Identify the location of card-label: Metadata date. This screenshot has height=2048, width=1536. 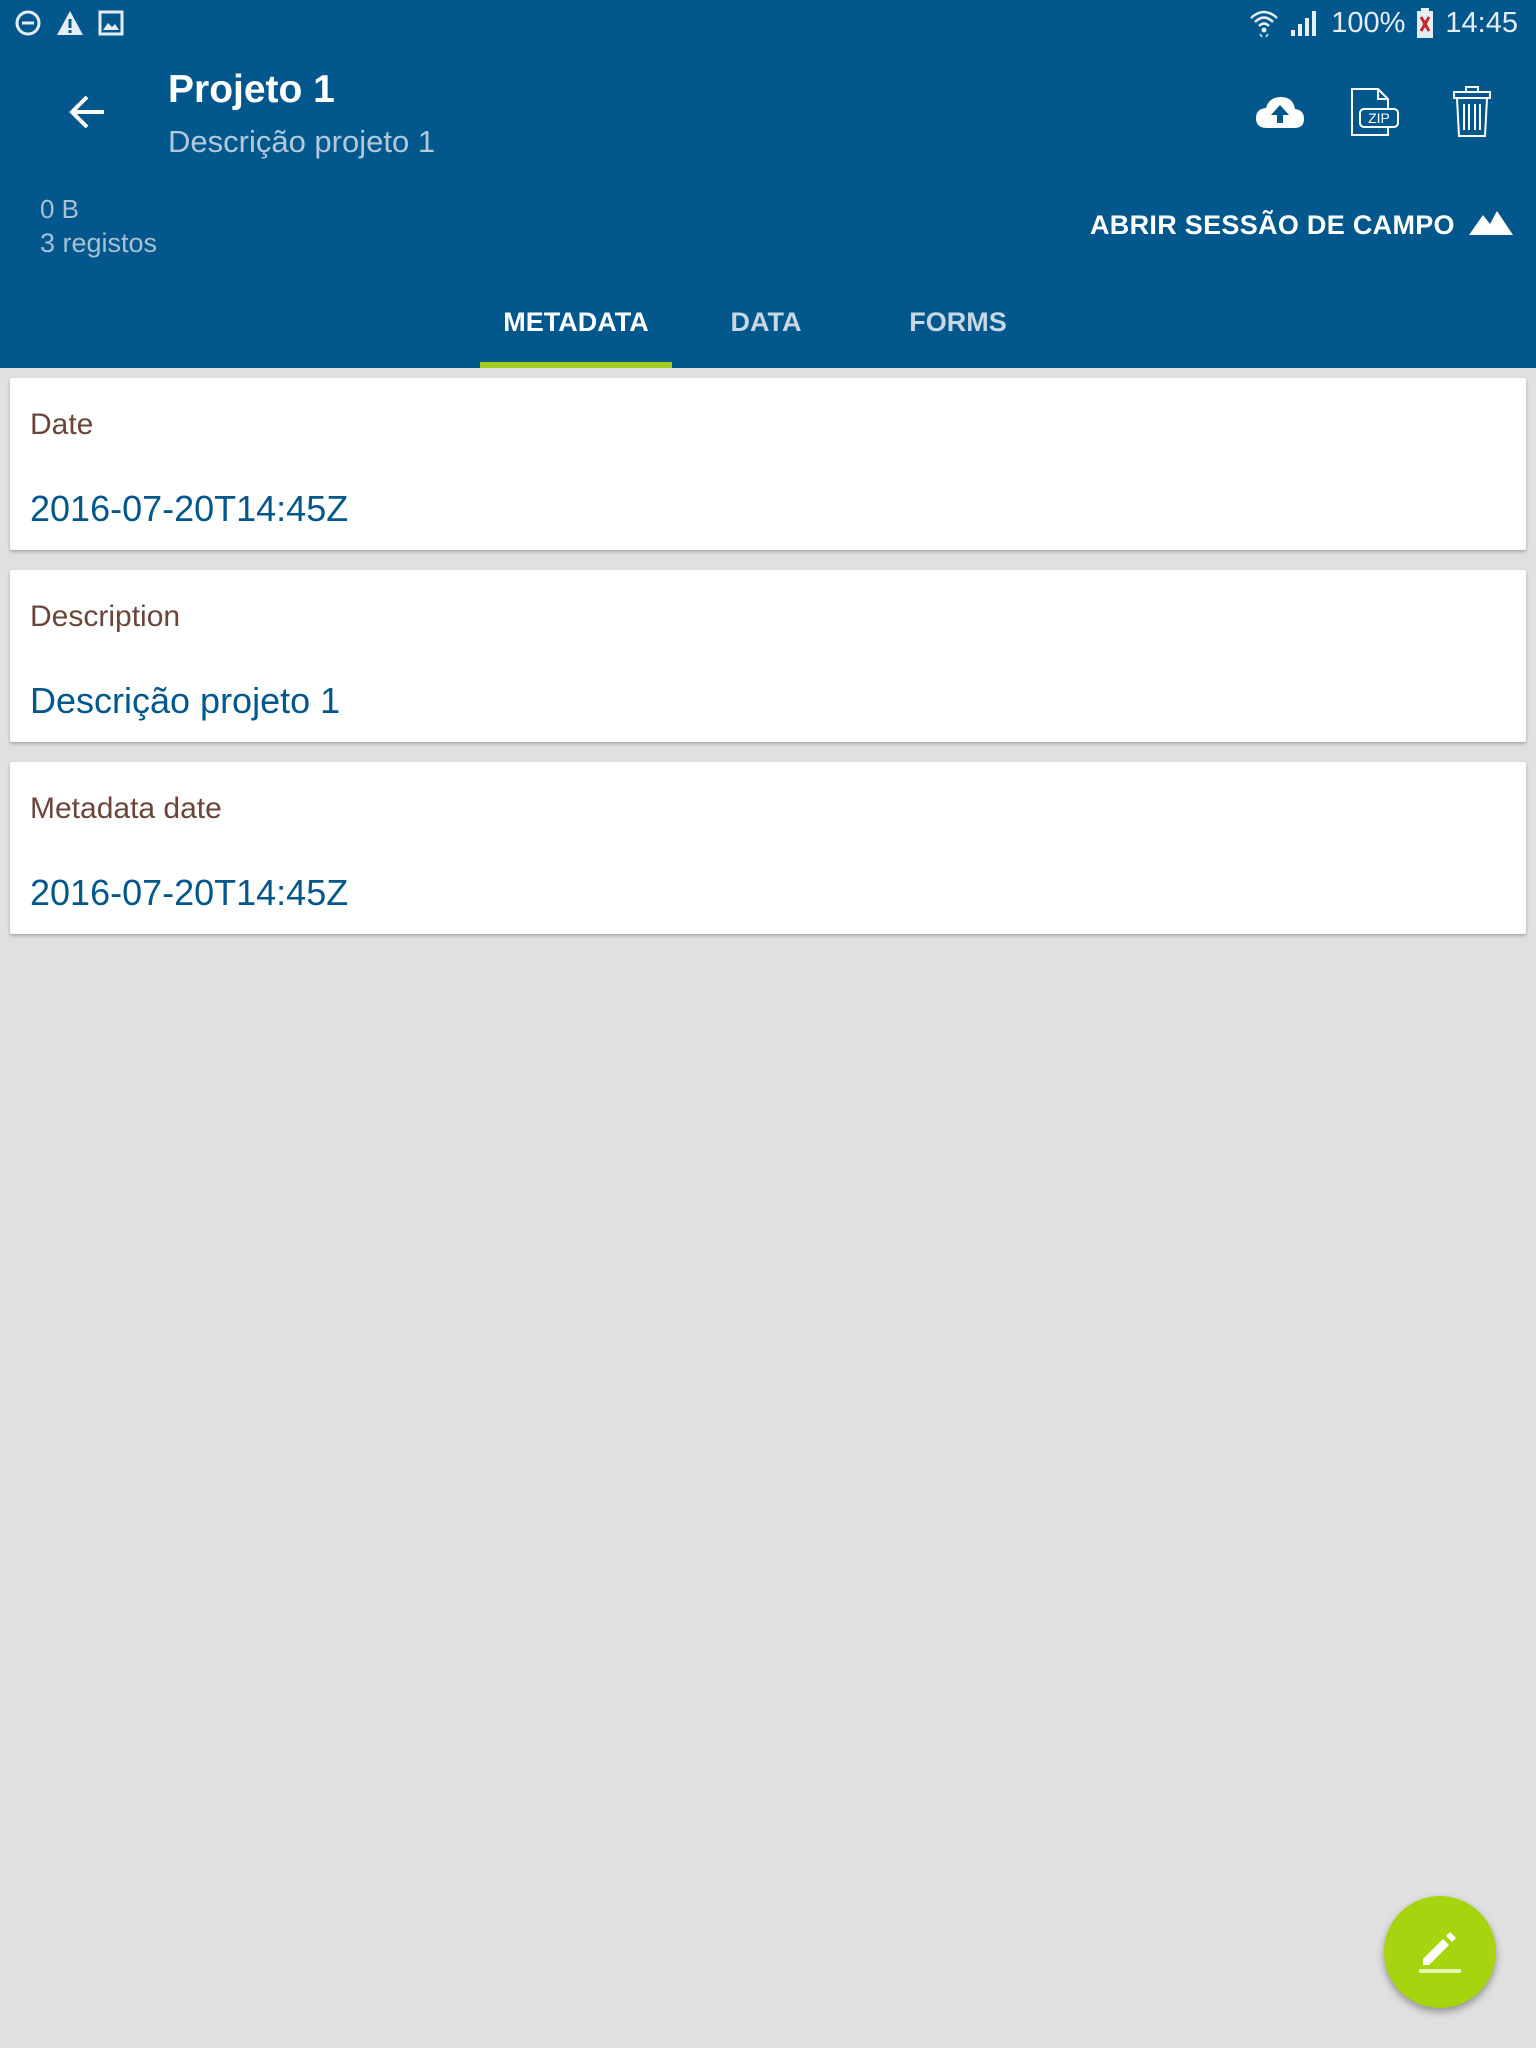
(126, 808).